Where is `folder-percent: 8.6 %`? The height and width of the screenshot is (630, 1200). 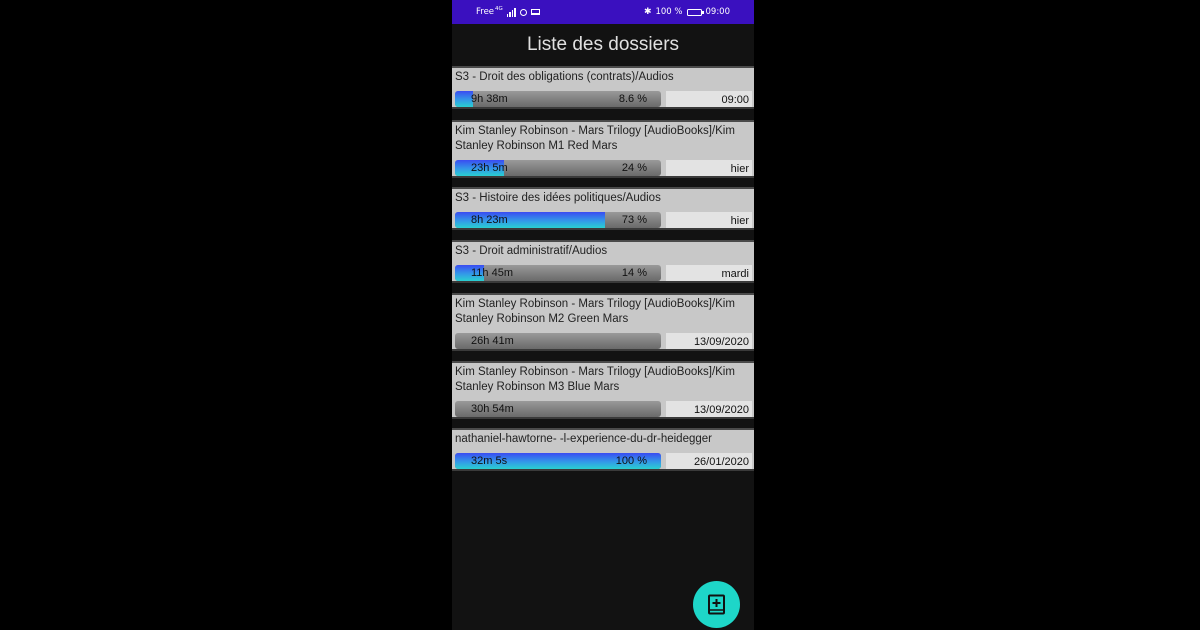 folder-percent: 8.6 % is located at coordinates (632, 99).